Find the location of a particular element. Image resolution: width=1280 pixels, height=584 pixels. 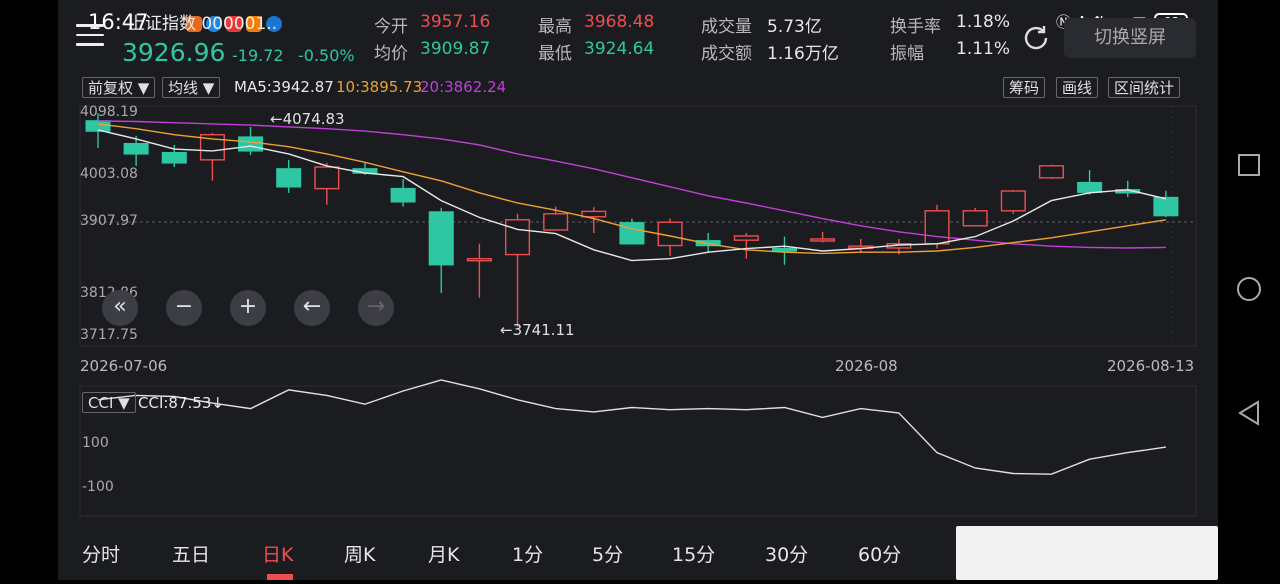

tab-monthly-k: 月K is located at coordinates (443, 553).